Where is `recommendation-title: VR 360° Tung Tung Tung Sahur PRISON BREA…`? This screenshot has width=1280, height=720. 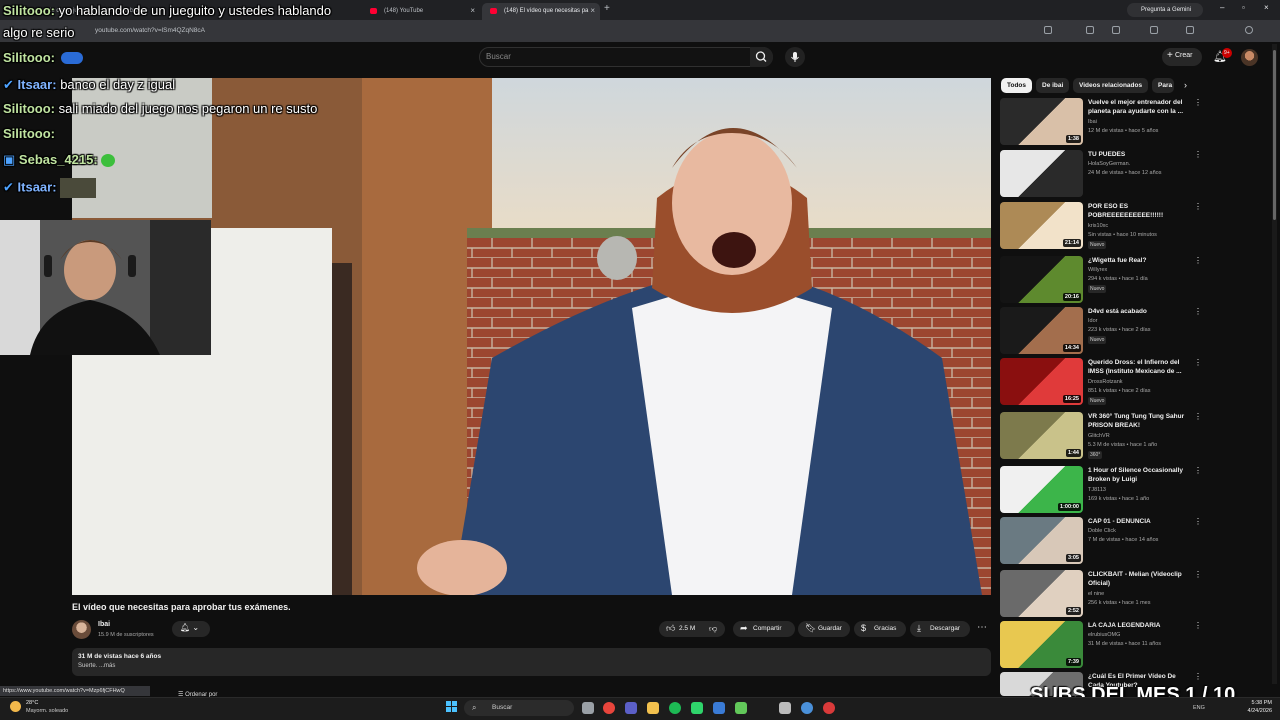 recommendation-title: VR 360° Tung Tung Tung Sahur PRISON BREA… is located at coordinates (1138, 421).